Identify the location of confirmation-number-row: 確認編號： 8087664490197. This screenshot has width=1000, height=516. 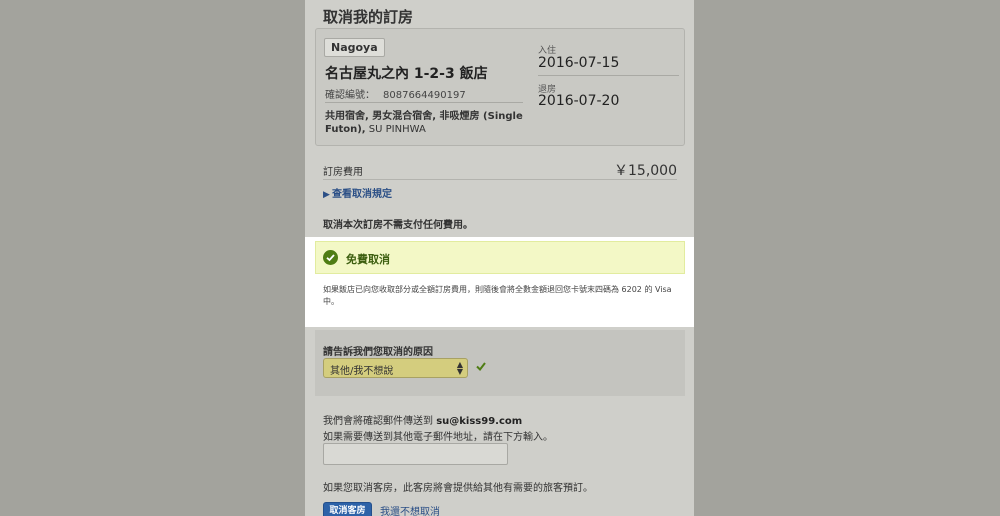
(395, 93).